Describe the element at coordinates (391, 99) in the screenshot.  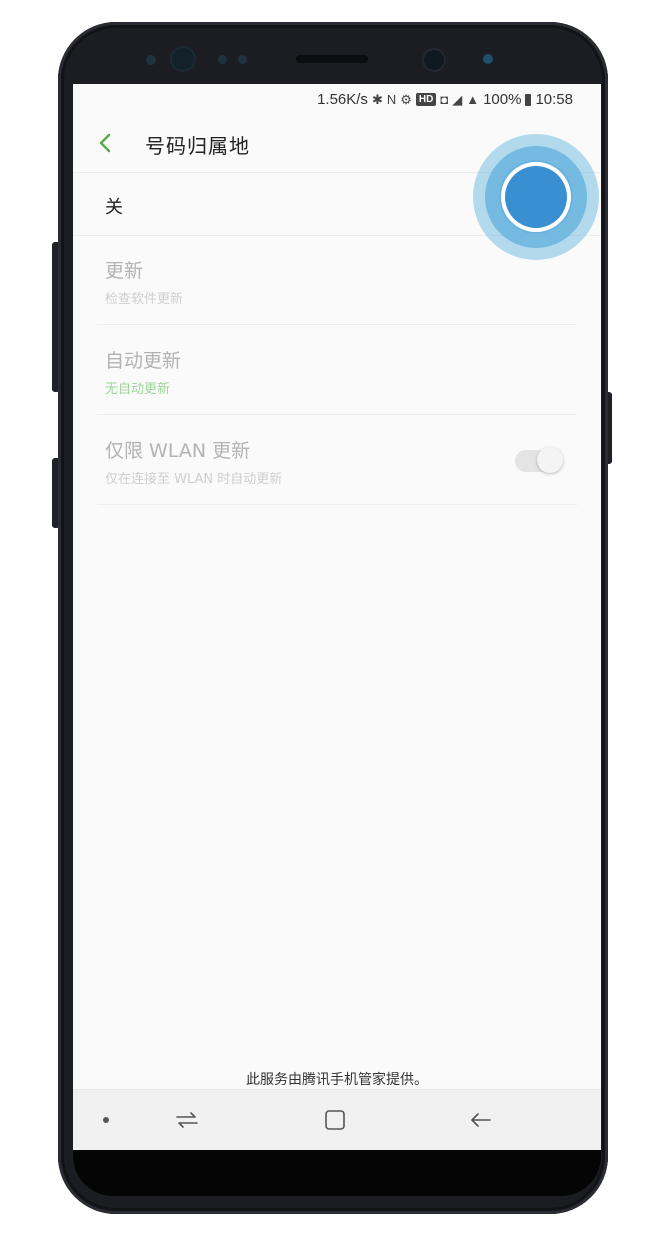
I see `nfc-icon: N` at that location.